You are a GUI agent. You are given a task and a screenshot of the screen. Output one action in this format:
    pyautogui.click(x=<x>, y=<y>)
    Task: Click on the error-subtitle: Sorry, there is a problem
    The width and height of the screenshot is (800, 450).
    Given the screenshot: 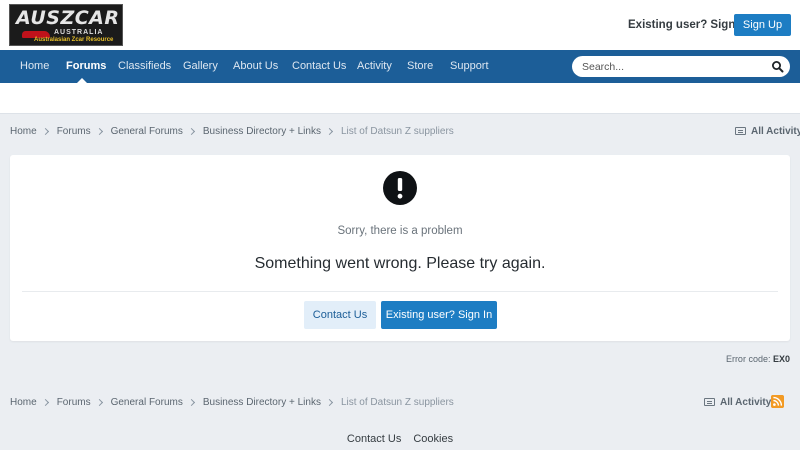 What is the action you would take?
    pyautogui.click(x=400, y=231)
    